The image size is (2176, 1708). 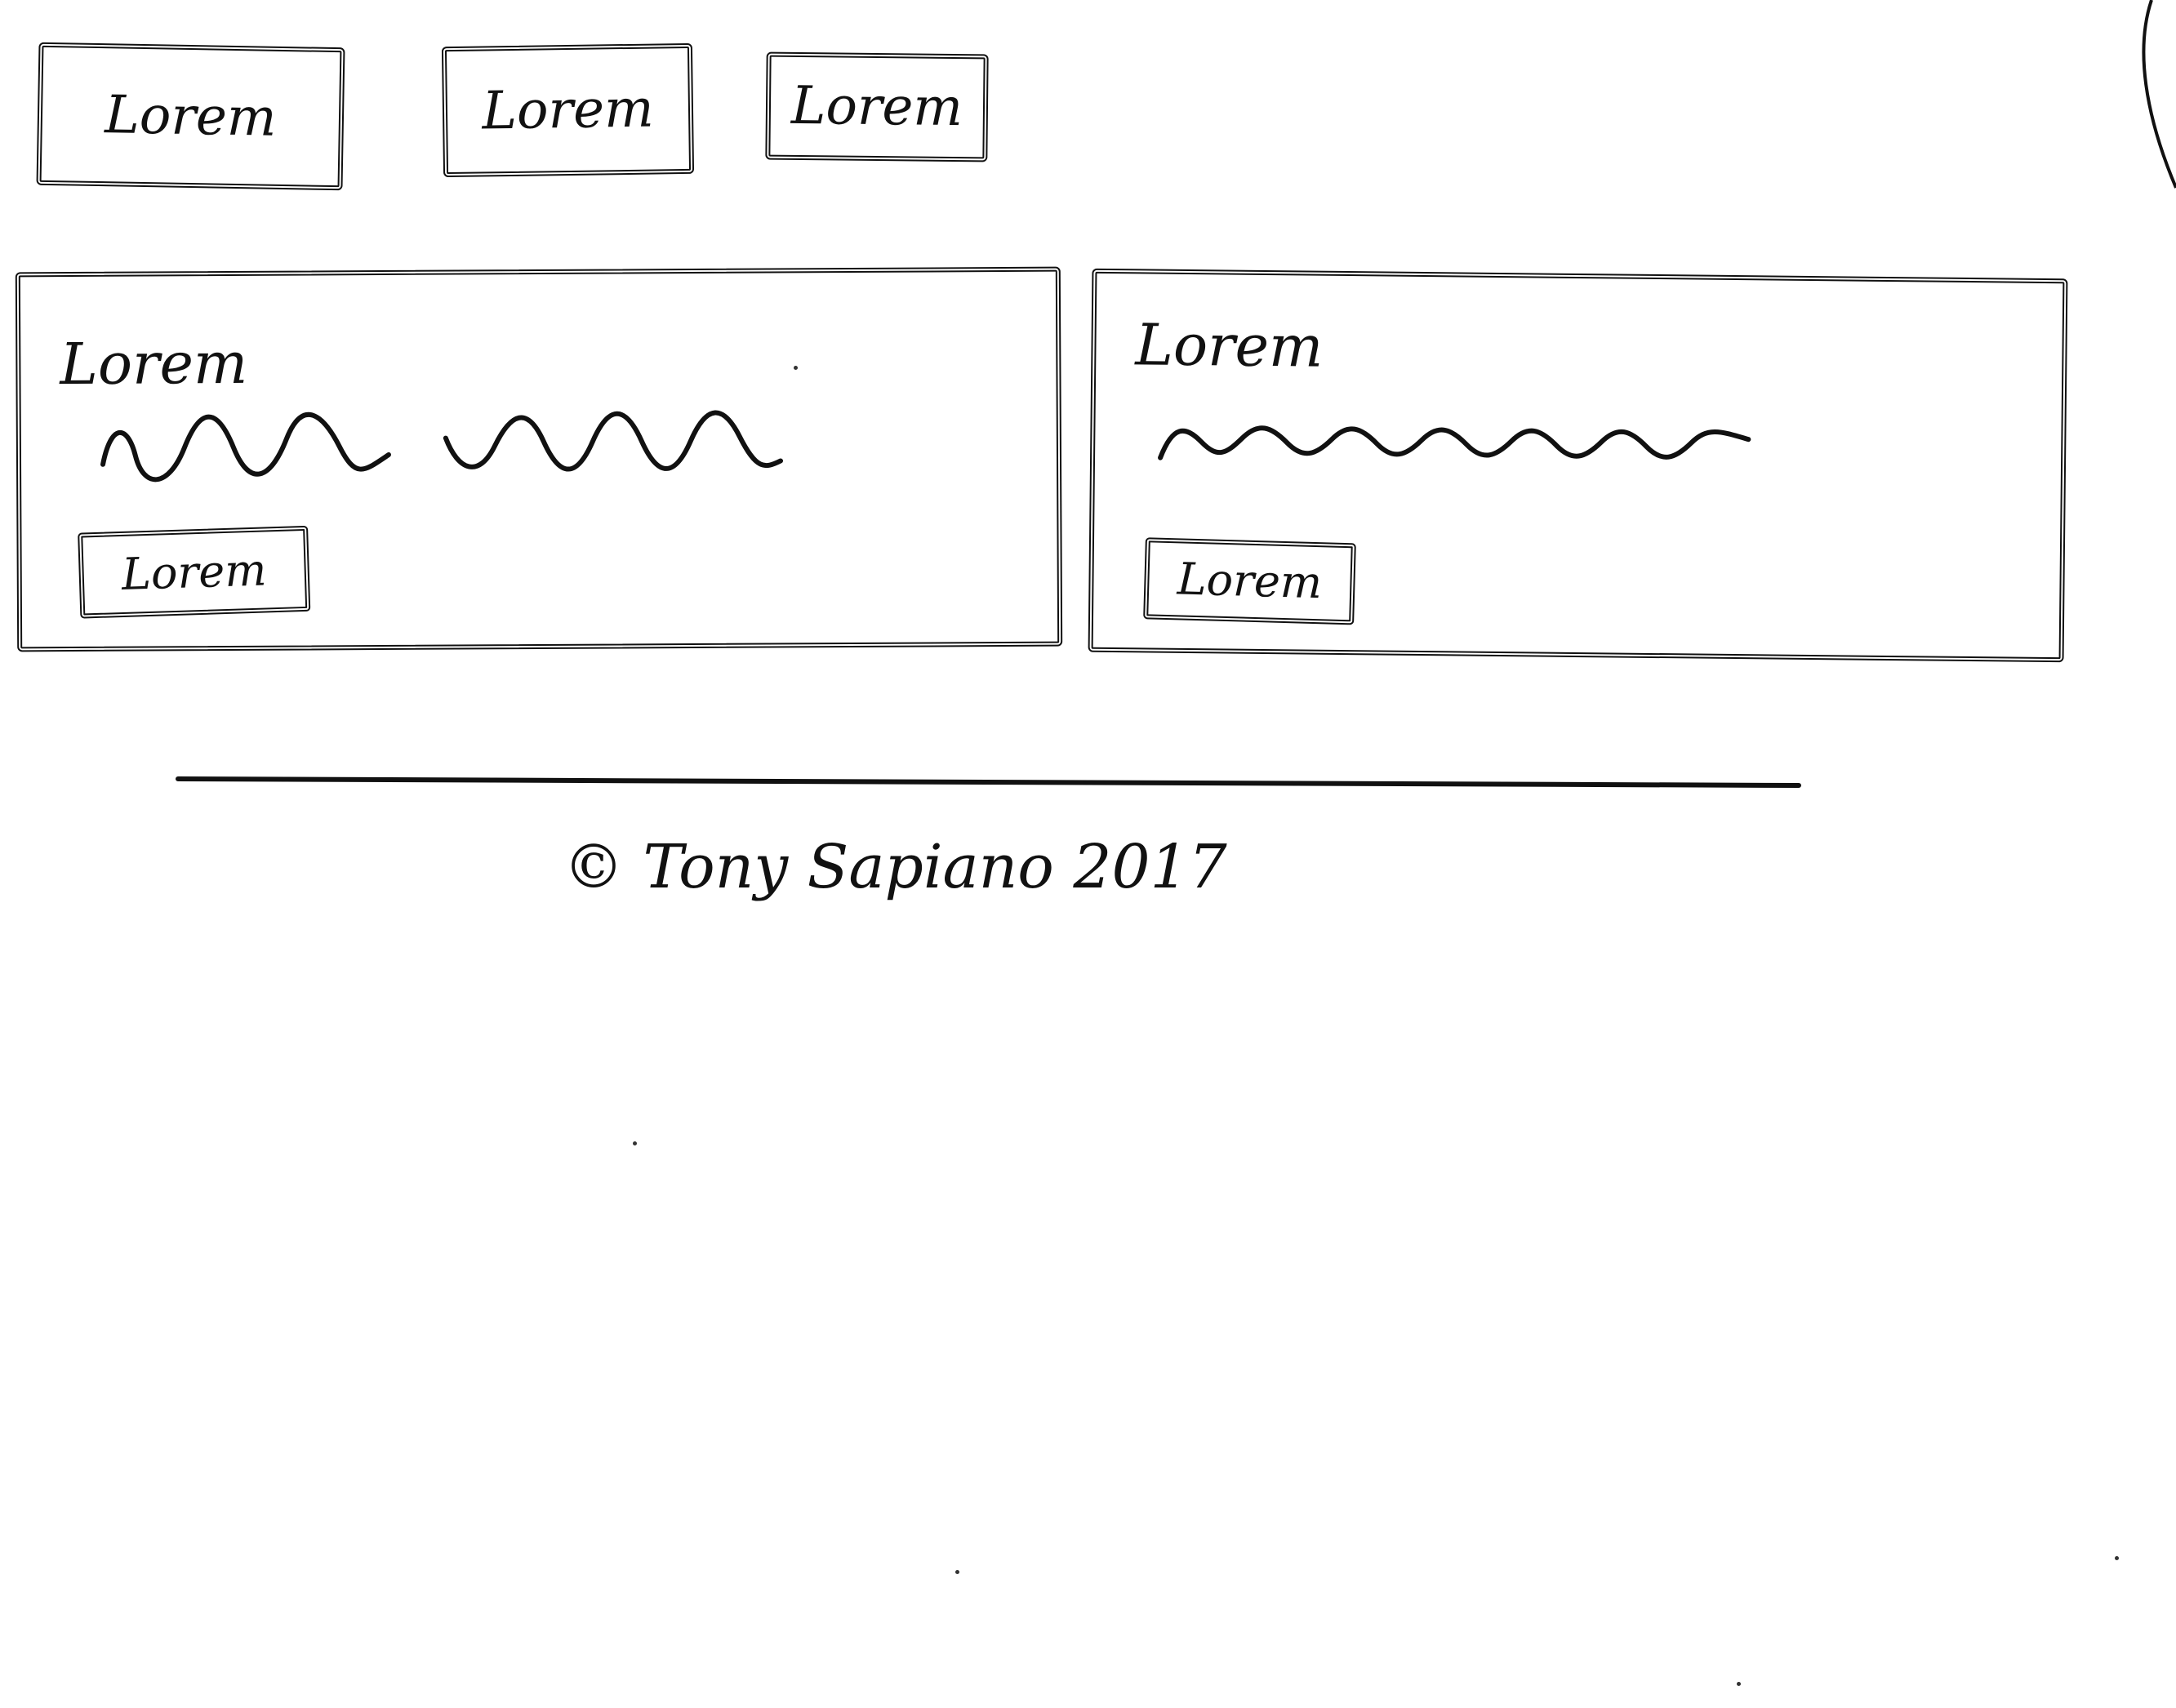 I want to click on nav-button-2-label: Lorem, so click(x=568, y=110).